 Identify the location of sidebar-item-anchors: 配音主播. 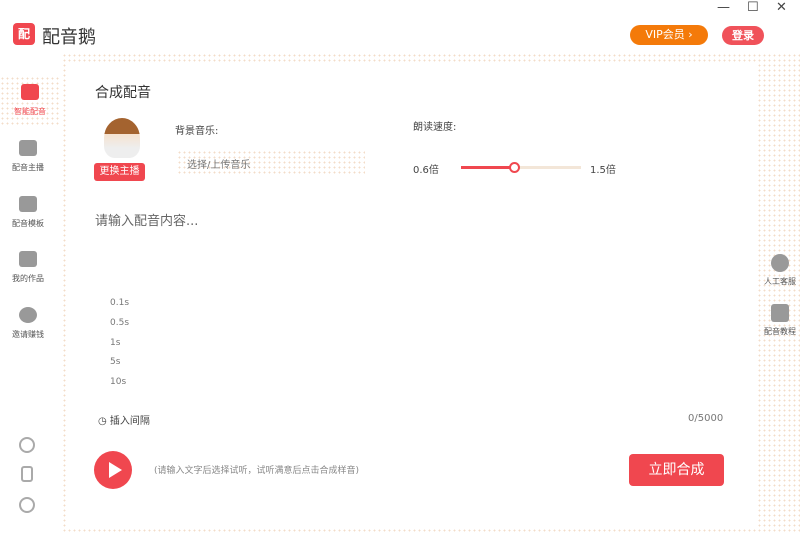
(28, 156).